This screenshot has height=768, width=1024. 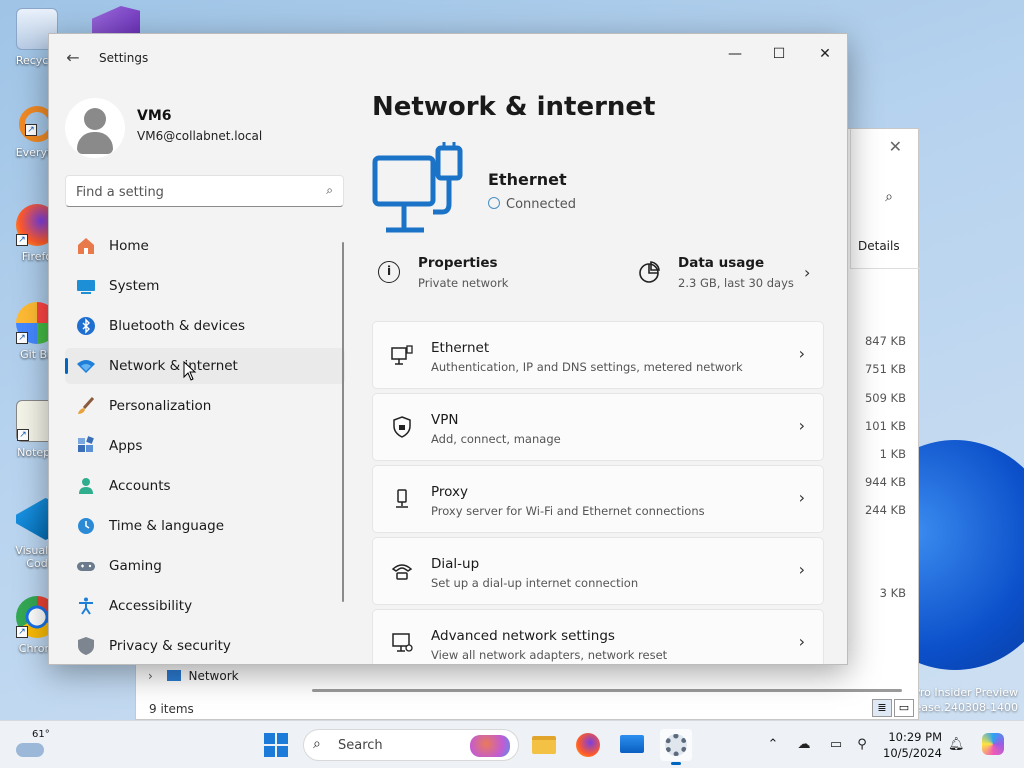 I want to click on cloud-icon, so click(x=30, y=750).